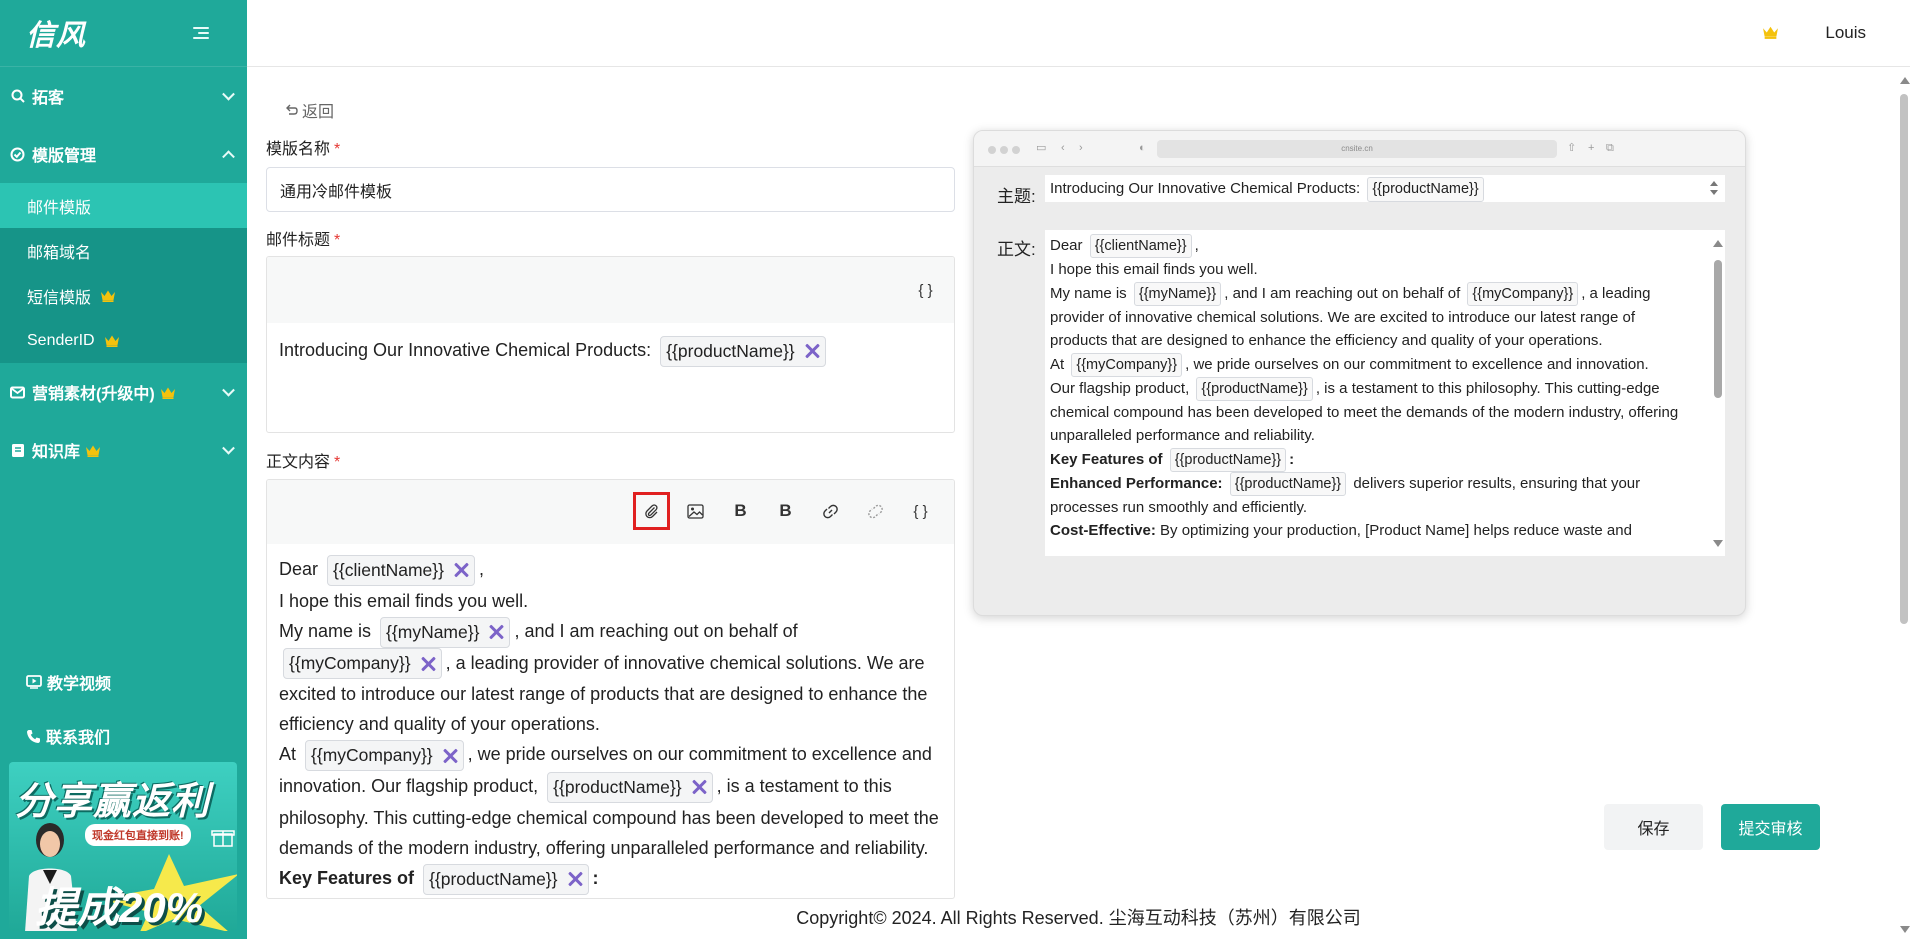 Image resolution: width=1910 pixels, height=939 pixels. What do you see at coordinates (123, 392) in the screenshot?
I see `sidebar-group-marketing: 营销素材(升级中)` at bounding box center [123, 392].